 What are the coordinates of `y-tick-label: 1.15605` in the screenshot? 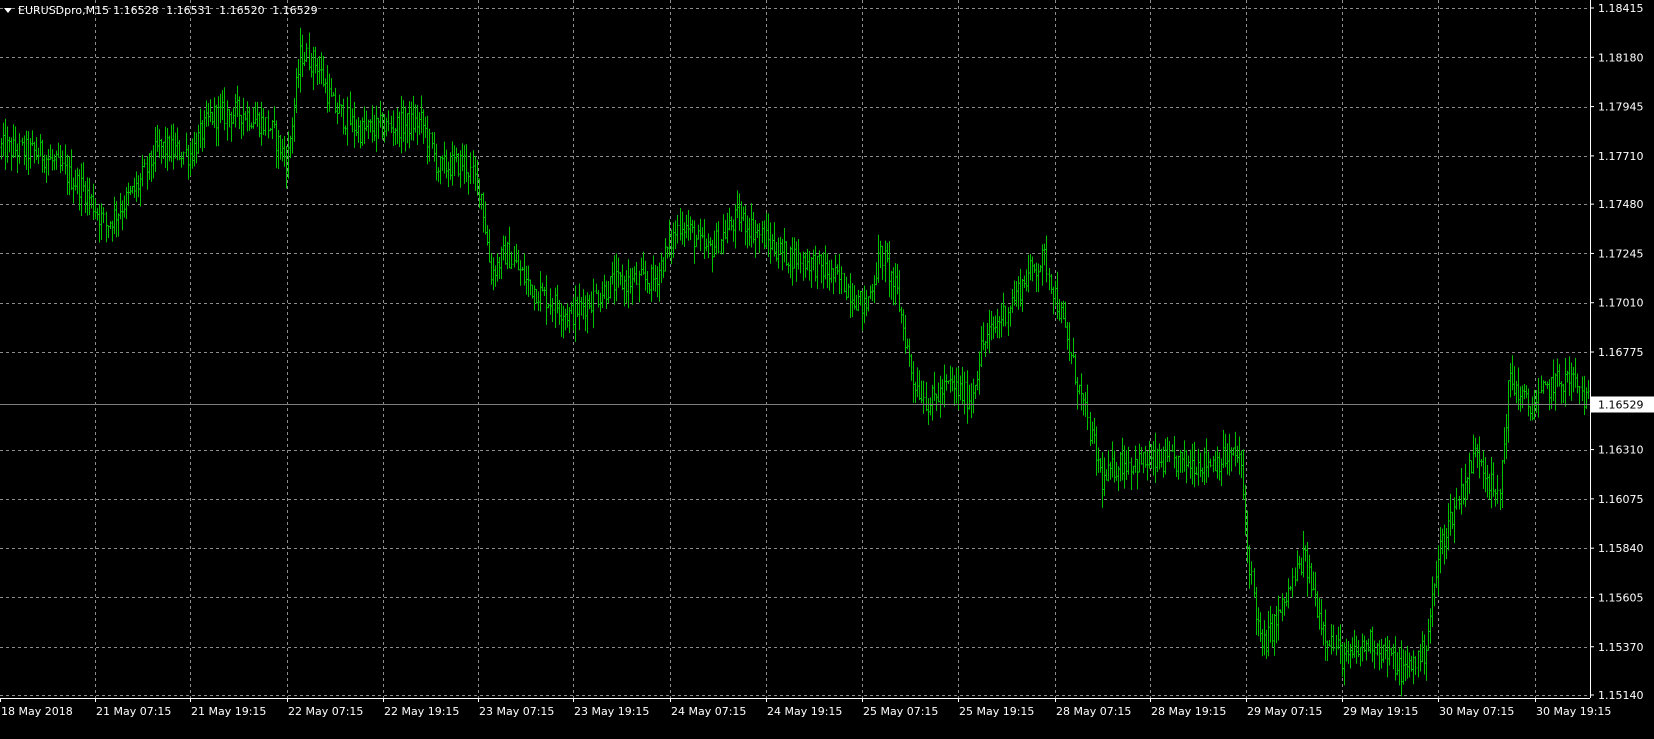 It's located at (1621, 597).